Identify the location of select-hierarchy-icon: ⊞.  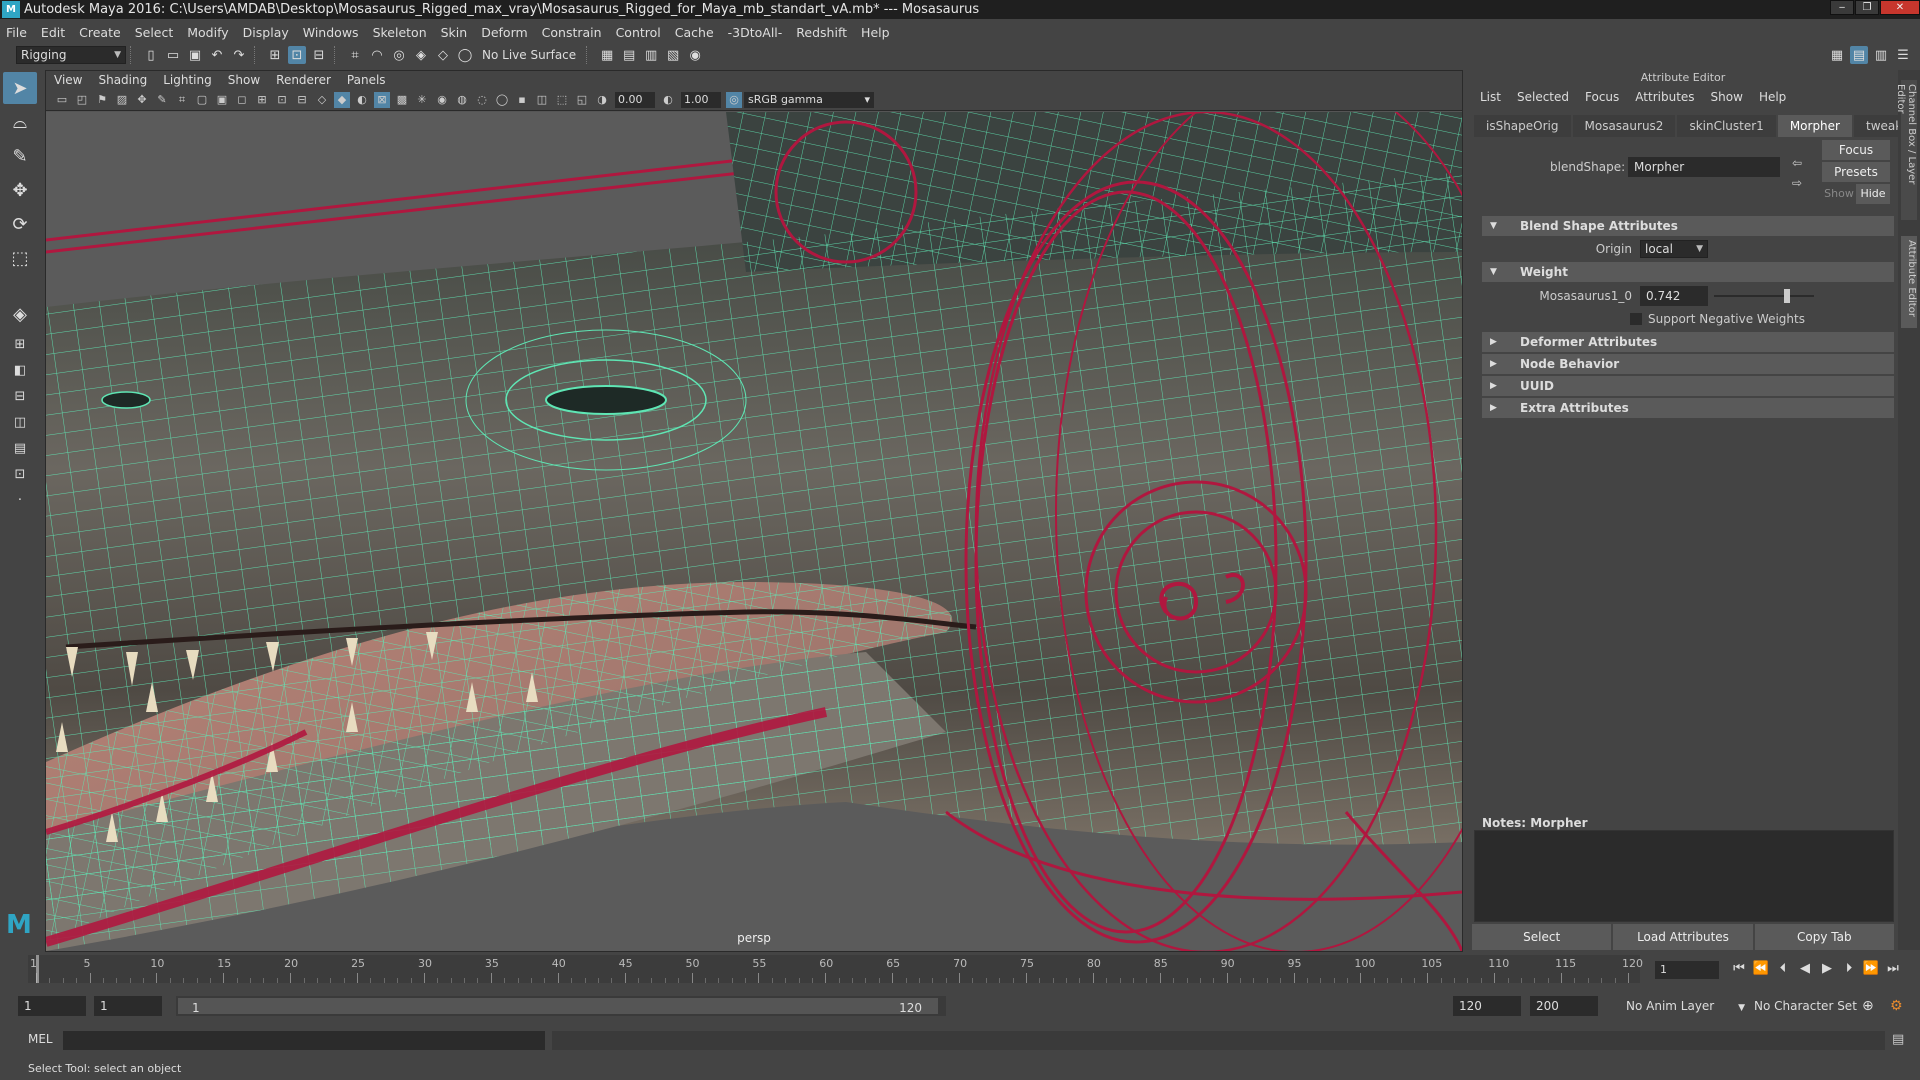
(275, 55).